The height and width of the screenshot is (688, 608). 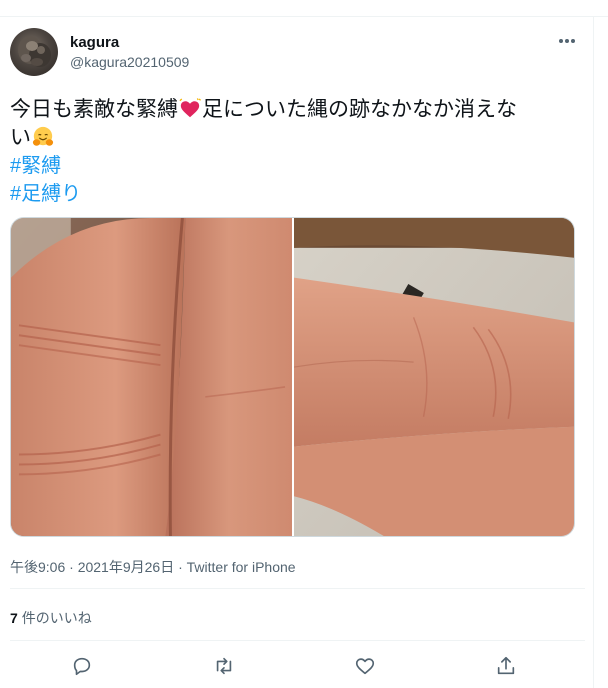 What do you see at coordinates (14, 618) in the screenshot?
I see `likes-count: 7` at bounding box center [14, 618].